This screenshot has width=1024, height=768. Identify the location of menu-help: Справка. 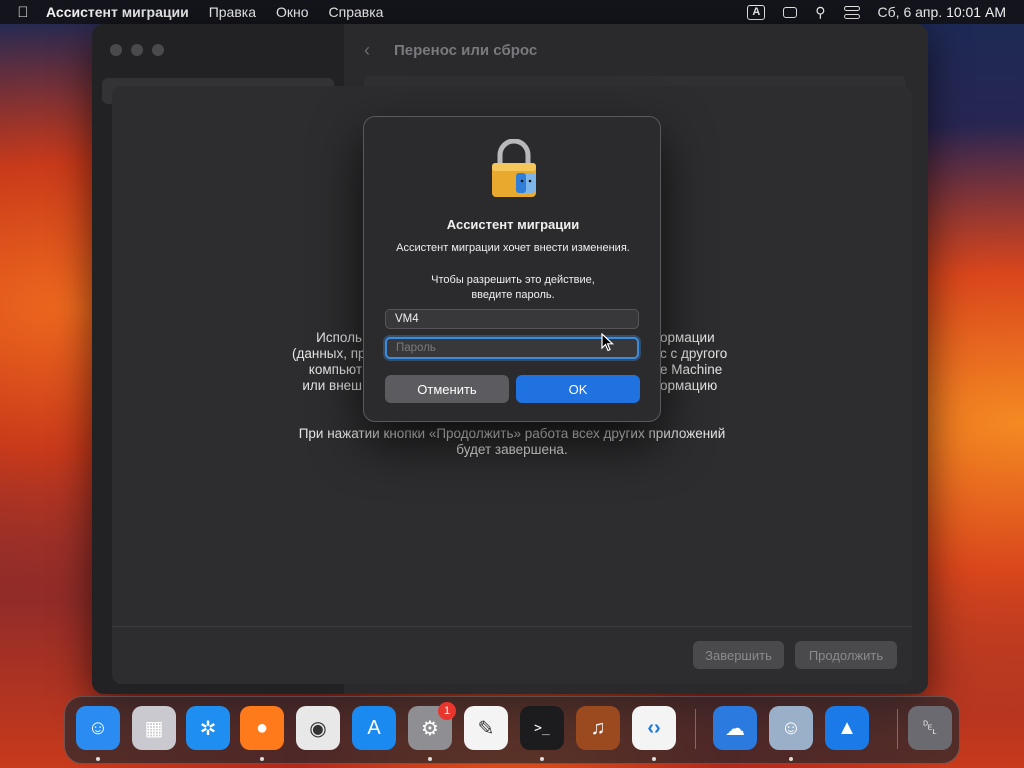
(356, 12).